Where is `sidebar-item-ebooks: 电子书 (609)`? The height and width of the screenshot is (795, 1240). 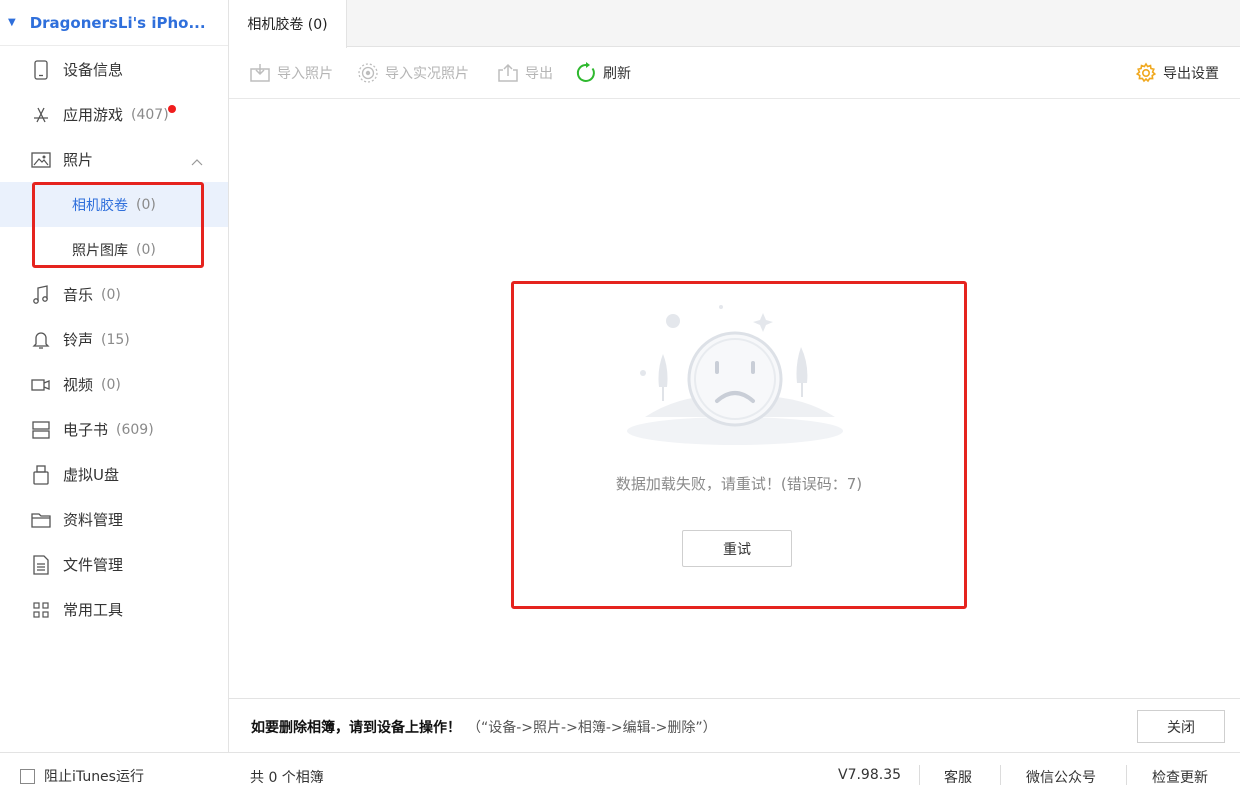 sidebar-item-ebooks: 电子书 (609) is located at coordinates (114, 429).